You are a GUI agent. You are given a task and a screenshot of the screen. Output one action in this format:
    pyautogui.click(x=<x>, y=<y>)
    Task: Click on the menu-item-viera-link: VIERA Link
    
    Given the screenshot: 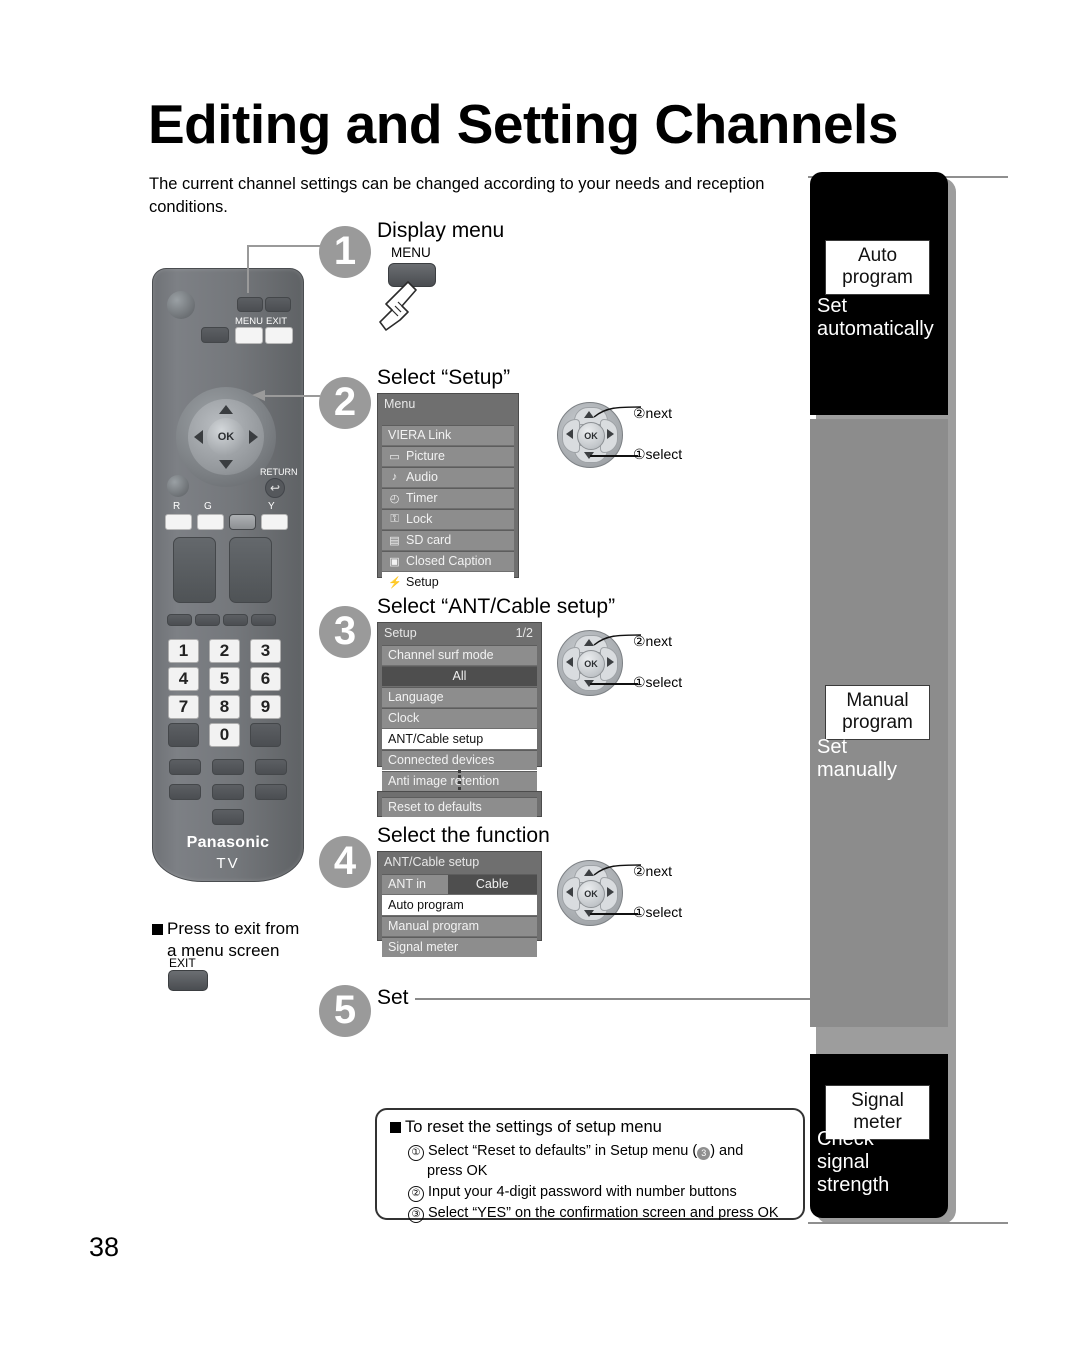 What is the action you would take?
    pyautogui.click(x=448, y=435)
    